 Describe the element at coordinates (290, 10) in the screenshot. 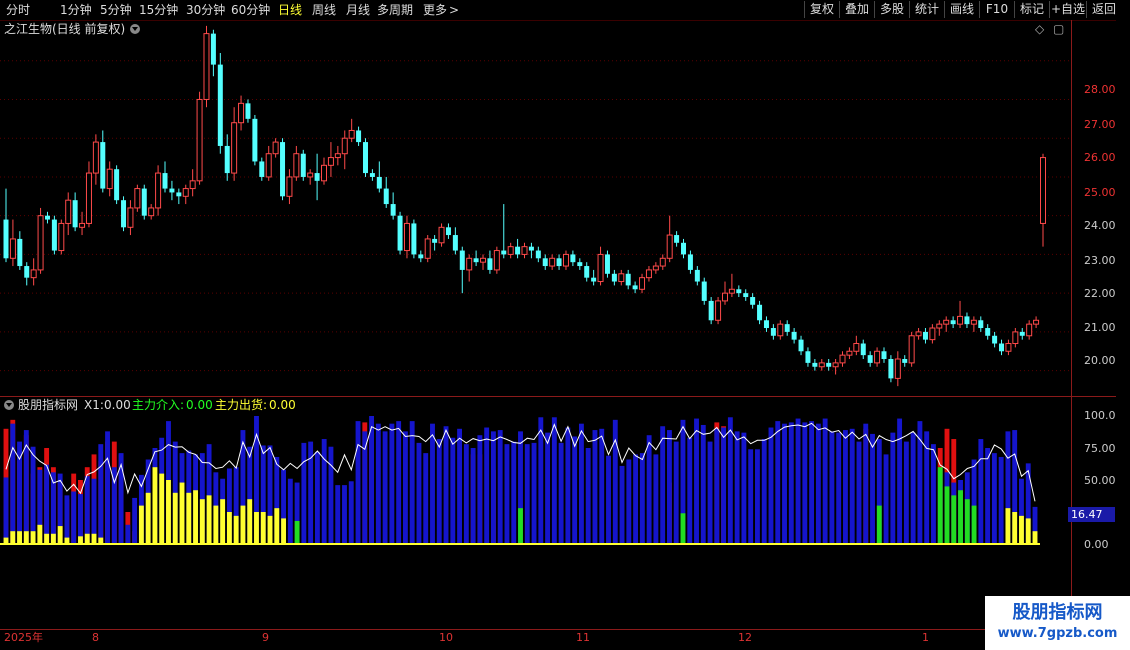

I see `tab-daily: 日线` at that location.